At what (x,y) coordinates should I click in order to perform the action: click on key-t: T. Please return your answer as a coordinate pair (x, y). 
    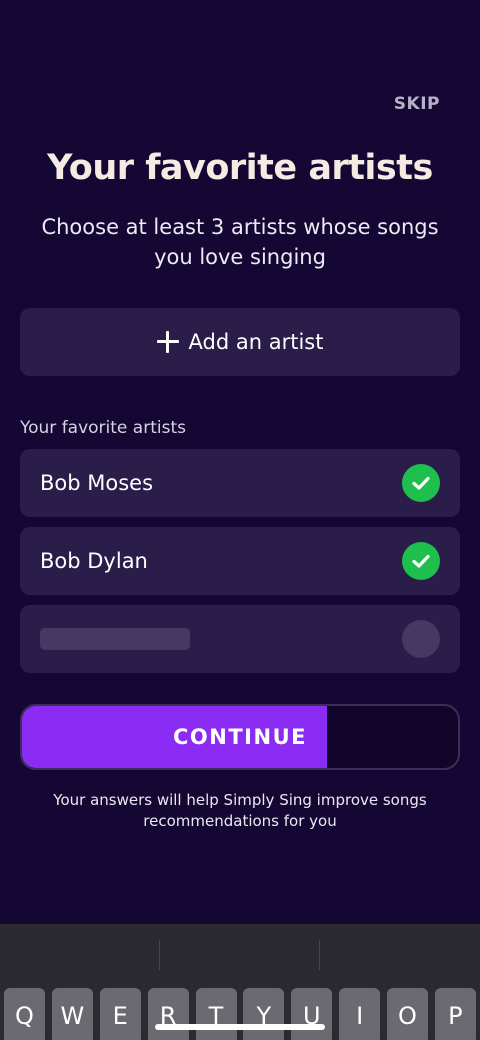
    Looking at the image, I should click on (216, 1014).